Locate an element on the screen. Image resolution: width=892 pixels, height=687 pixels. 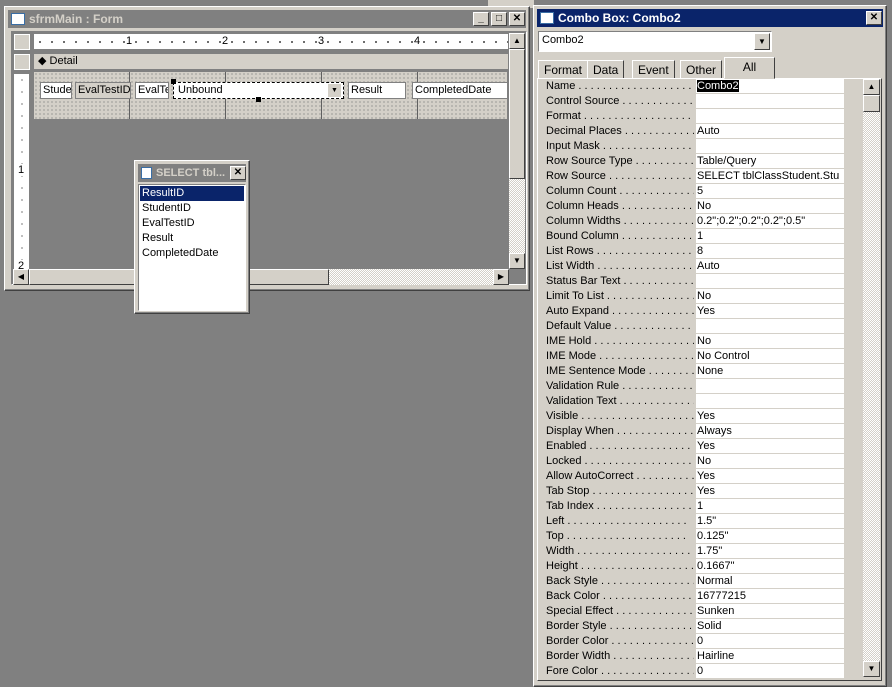
property-value: Solid is located at coordinates (770, 626).